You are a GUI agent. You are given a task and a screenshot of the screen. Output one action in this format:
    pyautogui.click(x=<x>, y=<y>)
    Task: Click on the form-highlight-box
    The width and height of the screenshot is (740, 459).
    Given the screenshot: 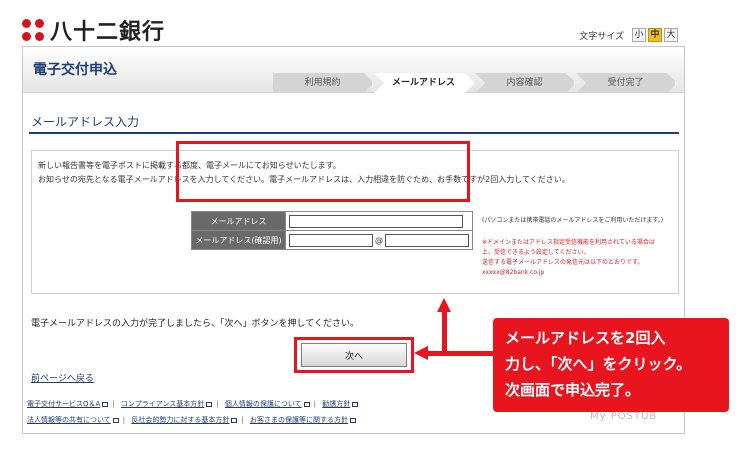 What is the action you would take?
    pyautogui.click(x=323, y=171)
    